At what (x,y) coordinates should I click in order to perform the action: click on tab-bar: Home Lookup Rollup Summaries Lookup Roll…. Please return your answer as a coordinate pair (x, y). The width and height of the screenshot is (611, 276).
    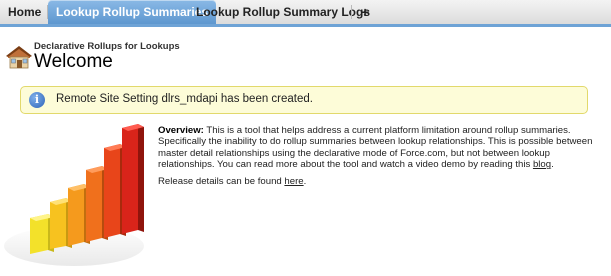
    Looking at the image, I should click on (305, 13).